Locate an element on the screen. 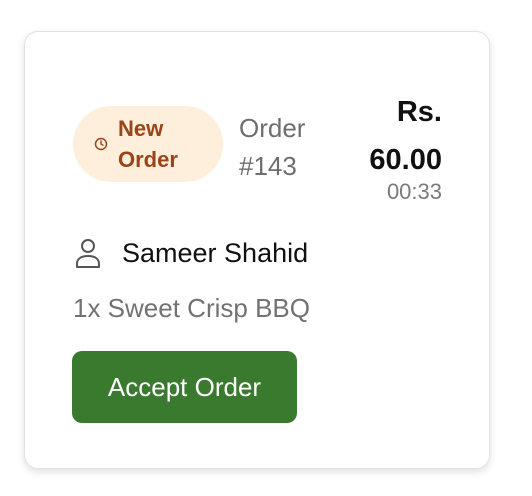 This screenshot has height=496, width=532. customer-name: Sameer Shahid is located at coordinates (215, 253).